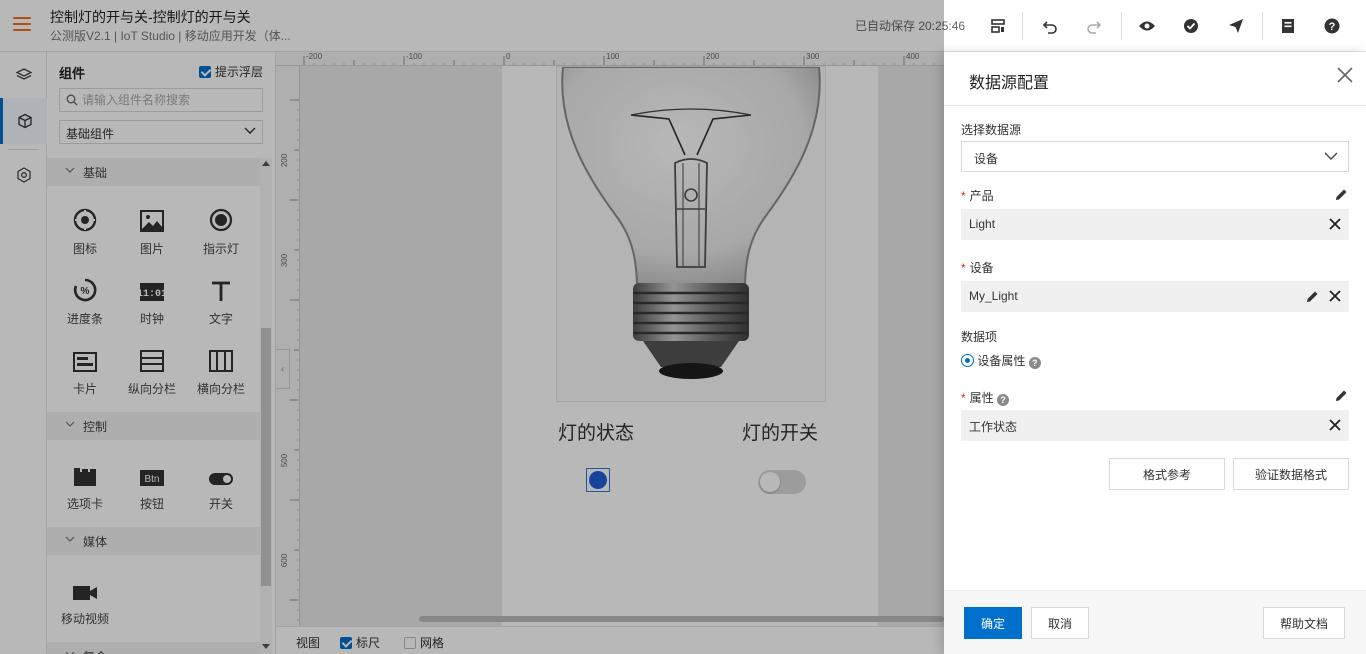 The height and width of the screenshot is (654, 1366). I want to click on component-progress: % 进度条, so click(85, 303).